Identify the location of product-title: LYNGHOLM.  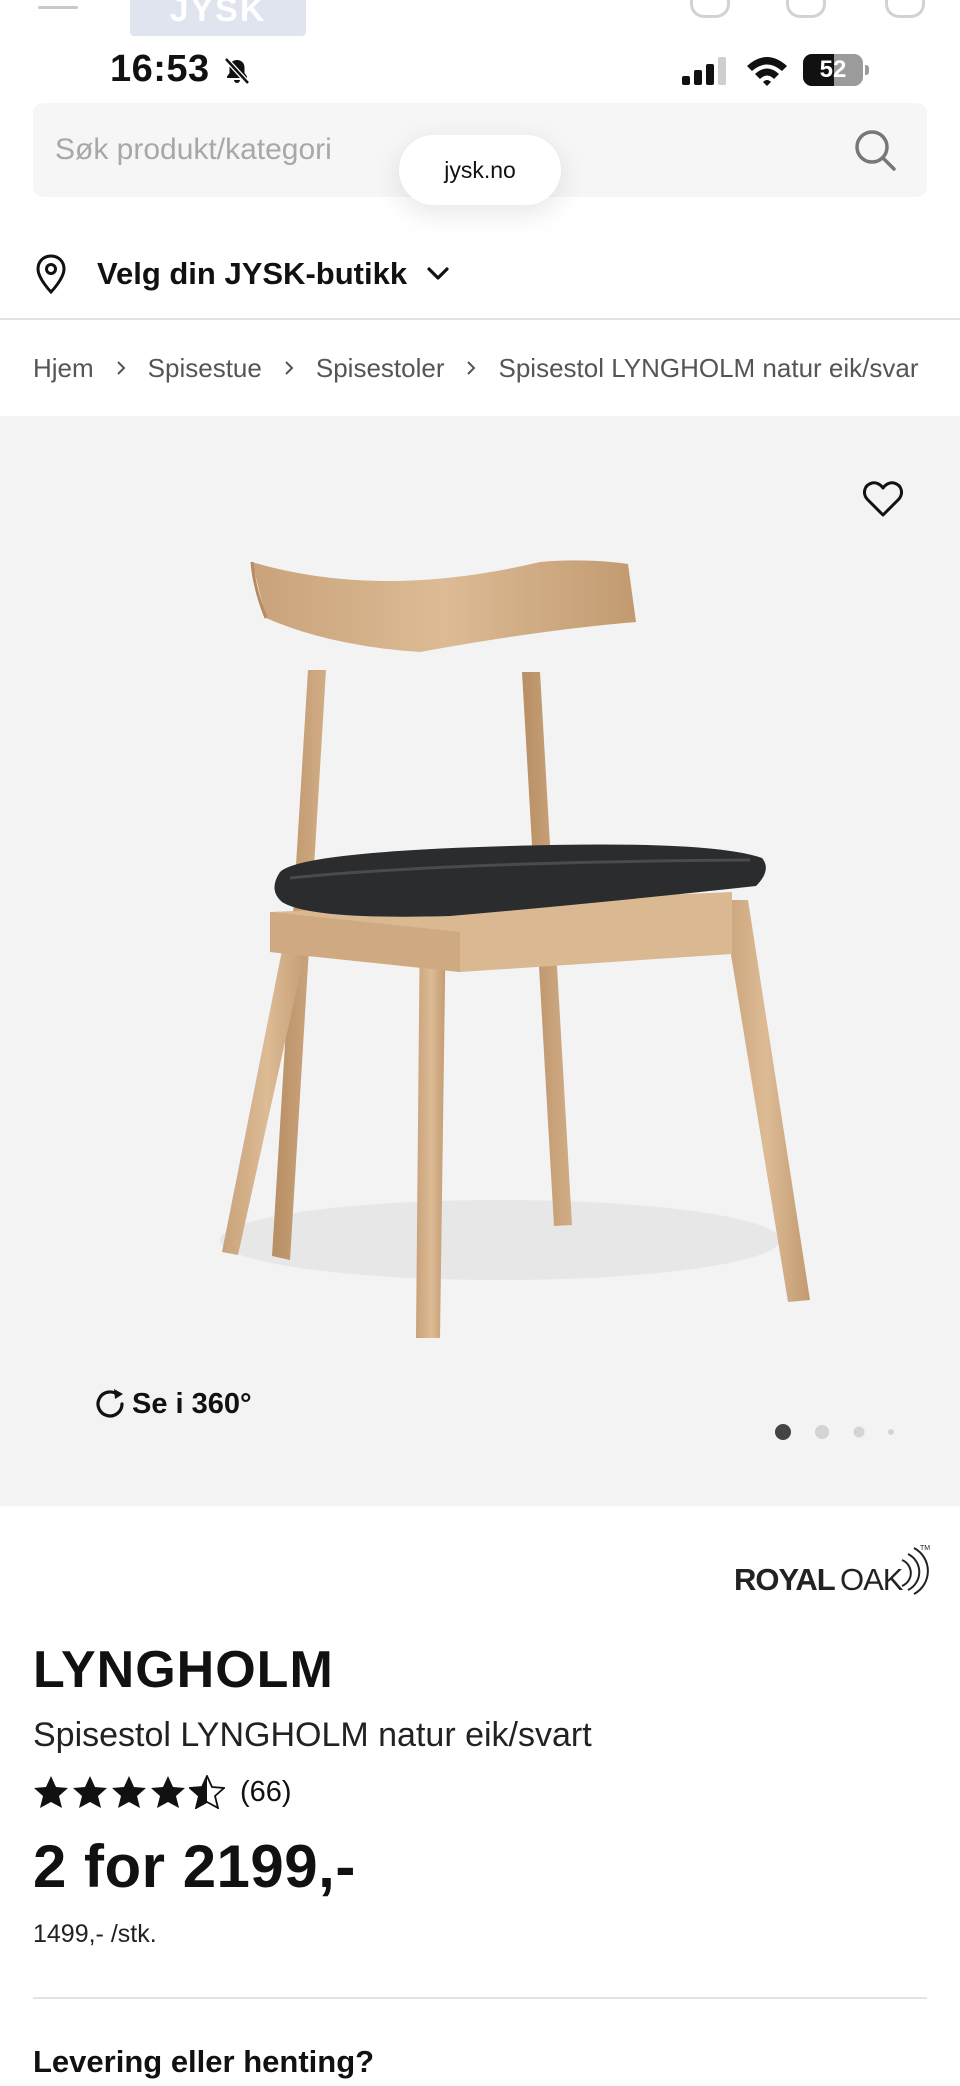
(183, 1670).